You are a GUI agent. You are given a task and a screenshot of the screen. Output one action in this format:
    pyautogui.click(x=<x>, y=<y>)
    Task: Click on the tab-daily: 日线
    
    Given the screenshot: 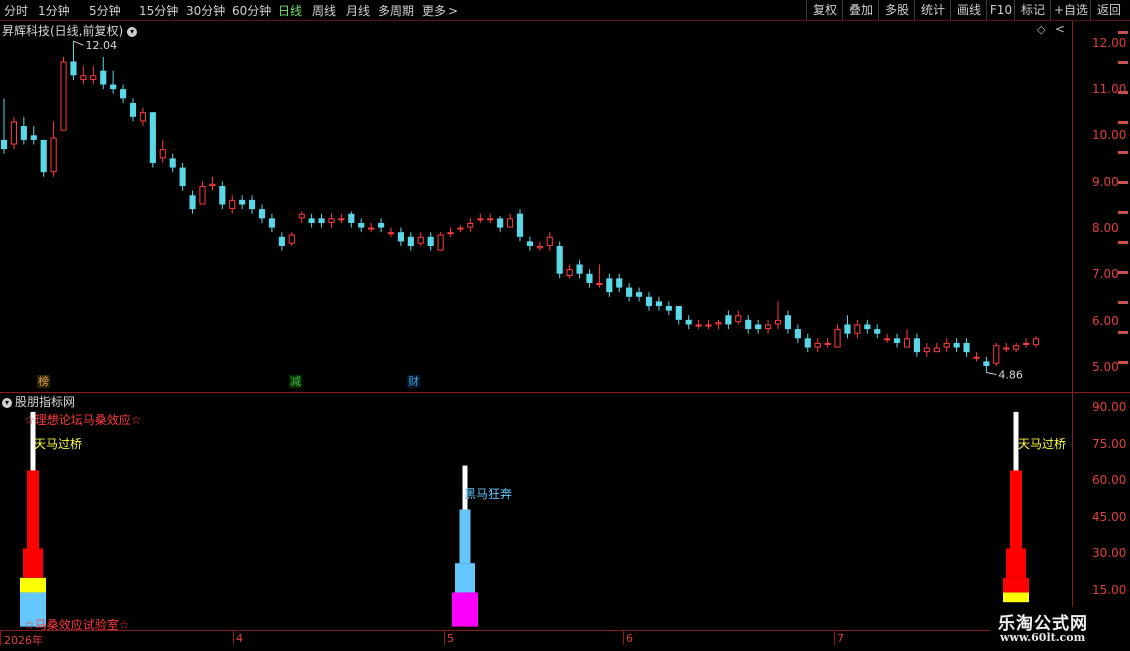 What is the action you would take?
    pyautogui.click(x=290, y=10)
    